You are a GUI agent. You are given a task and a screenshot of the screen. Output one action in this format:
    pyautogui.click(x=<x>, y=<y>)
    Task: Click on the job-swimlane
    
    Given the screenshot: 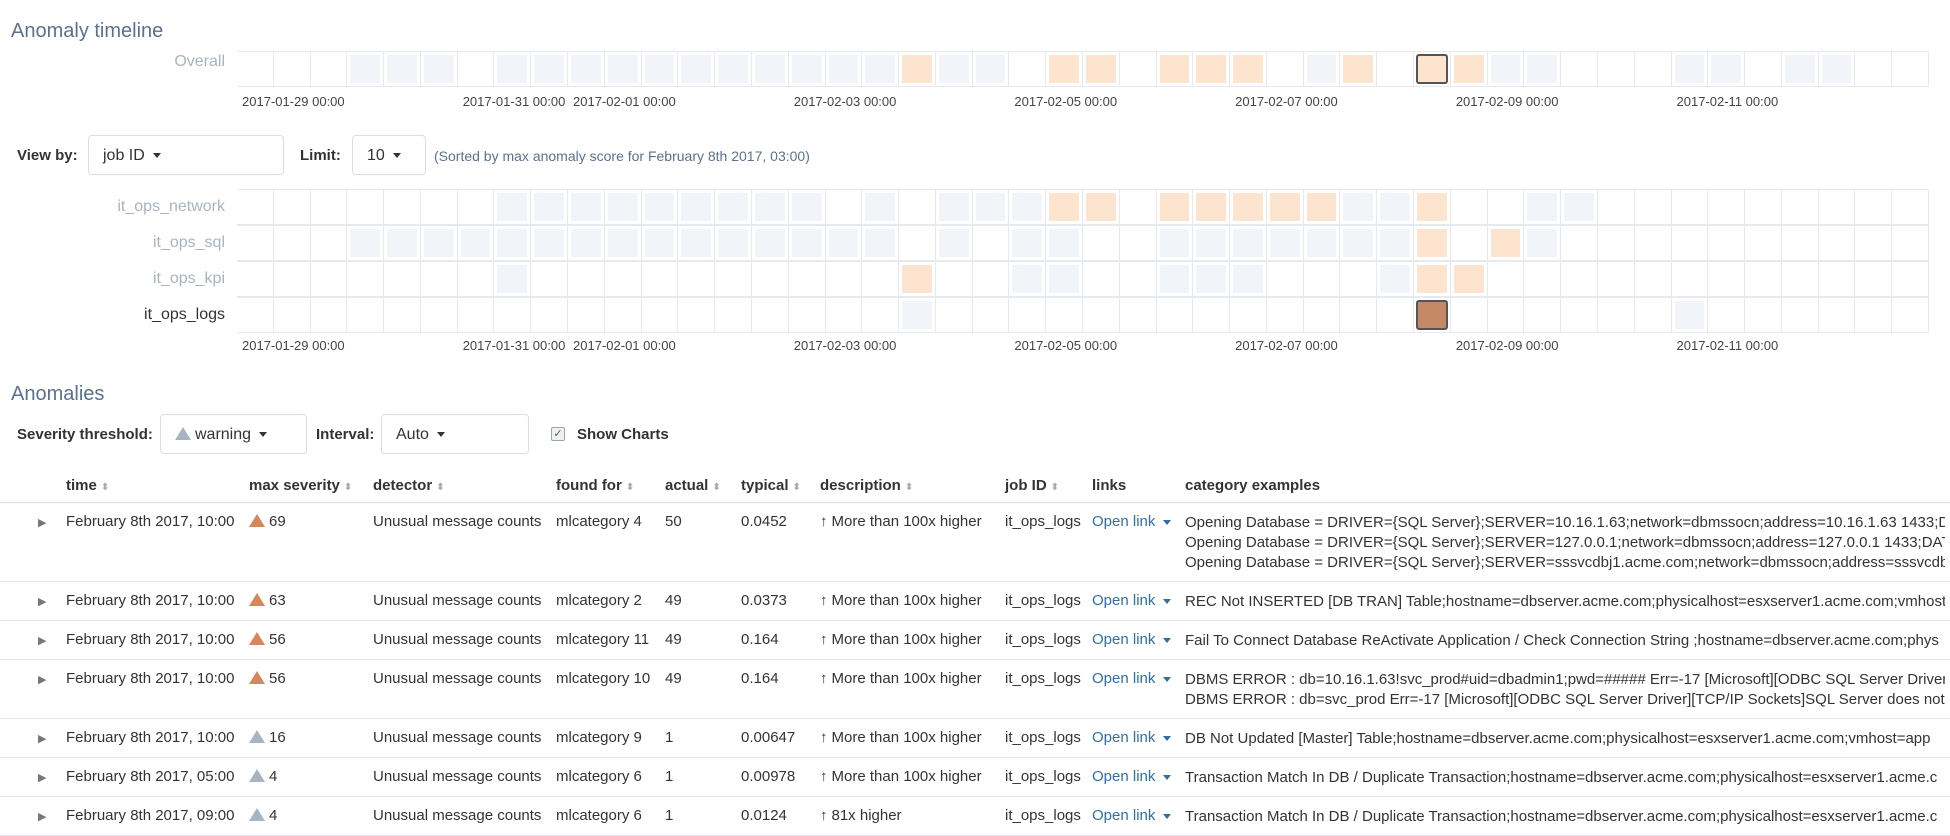 What is the action you would take?
    pyautogui.click(x=1083, y=315)
    